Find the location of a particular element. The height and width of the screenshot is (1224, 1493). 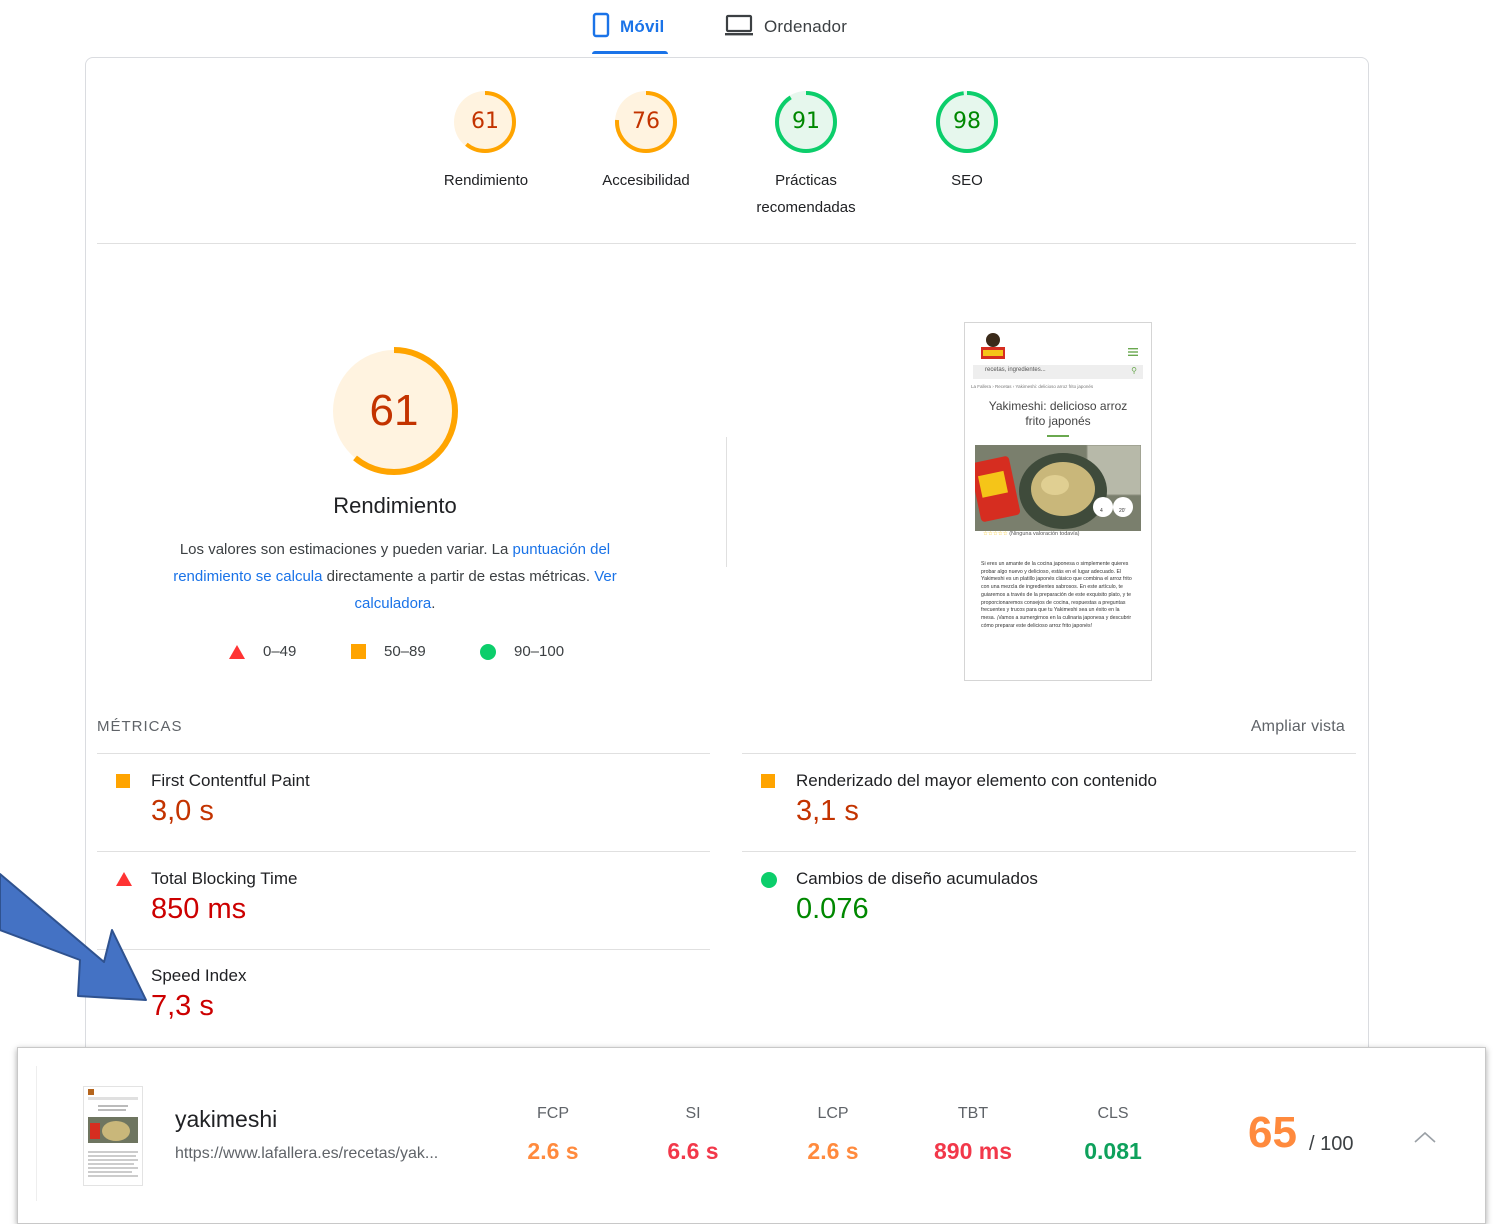

kpi-value-lcp: 2.6 s is located at coordinates (833, 1151).